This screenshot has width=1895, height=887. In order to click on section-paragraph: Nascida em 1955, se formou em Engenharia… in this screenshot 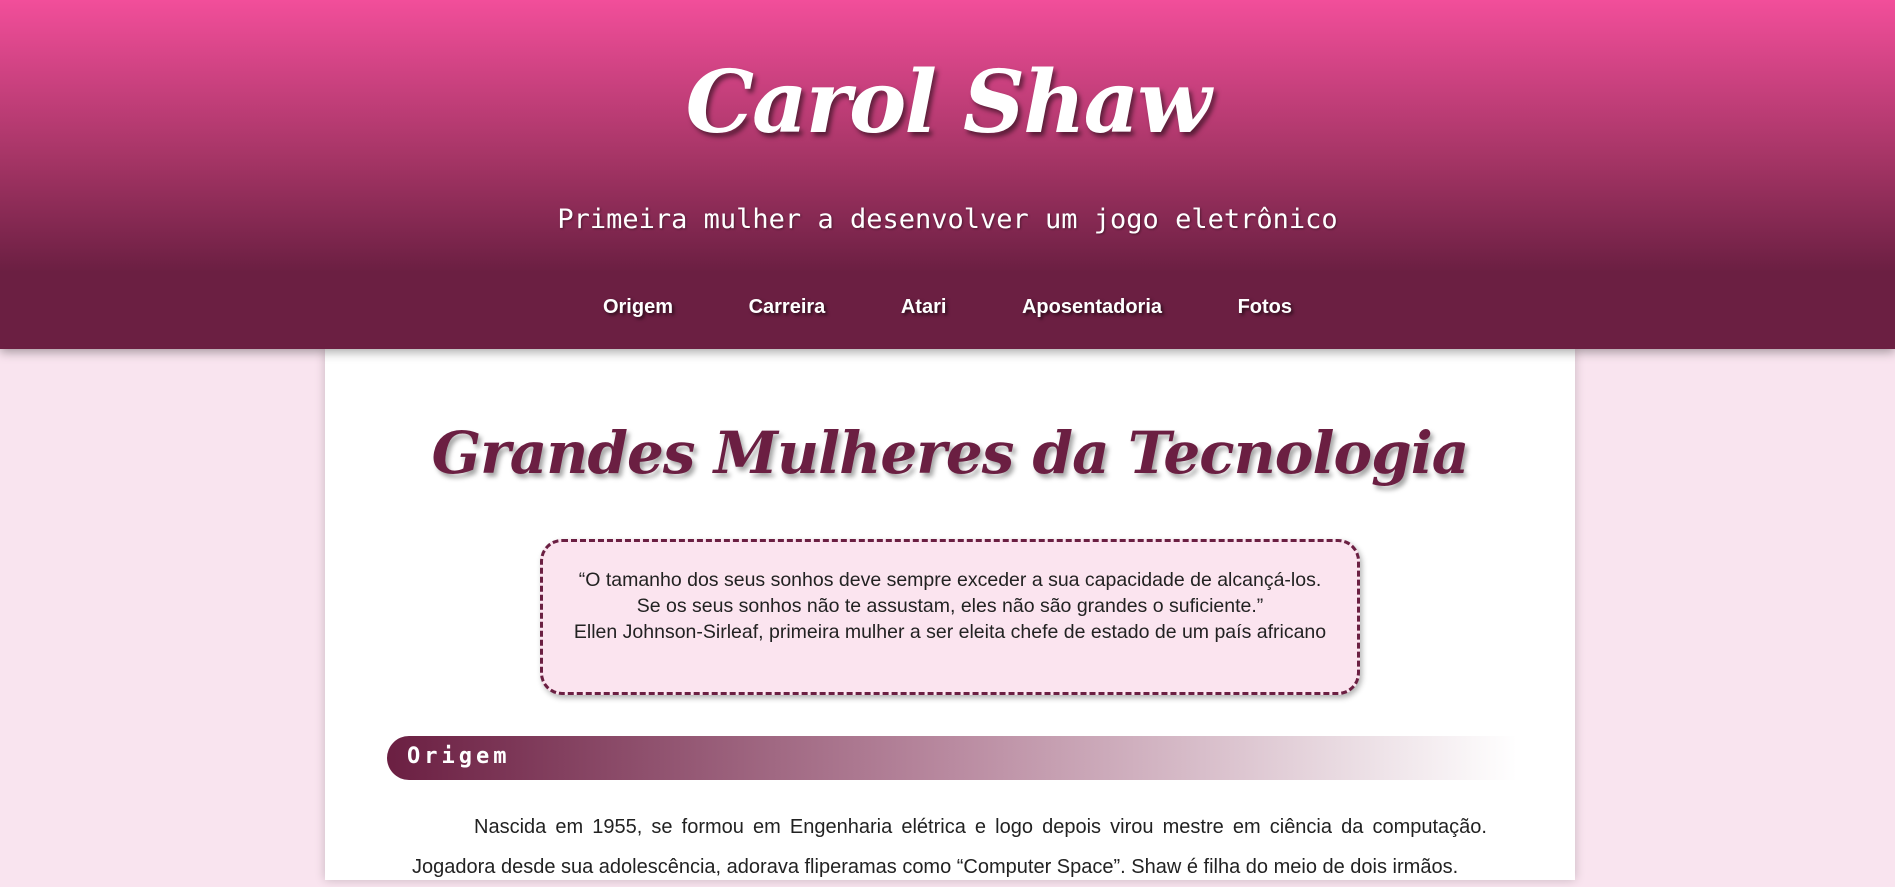, I will do `click(949, 847)`.